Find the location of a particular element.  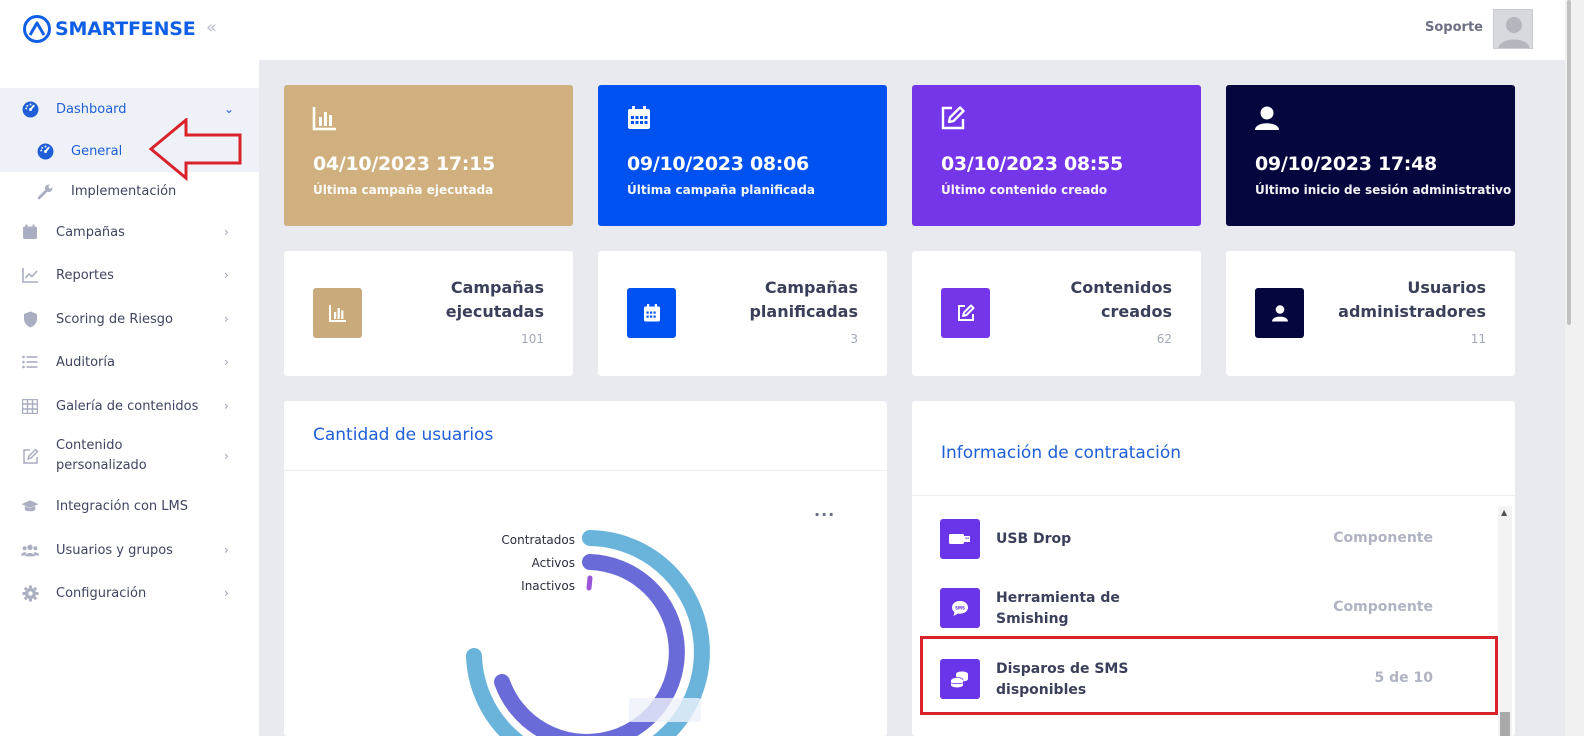

contract-panel-scrollbar: ▲ is located at coordinates (1505, 621).